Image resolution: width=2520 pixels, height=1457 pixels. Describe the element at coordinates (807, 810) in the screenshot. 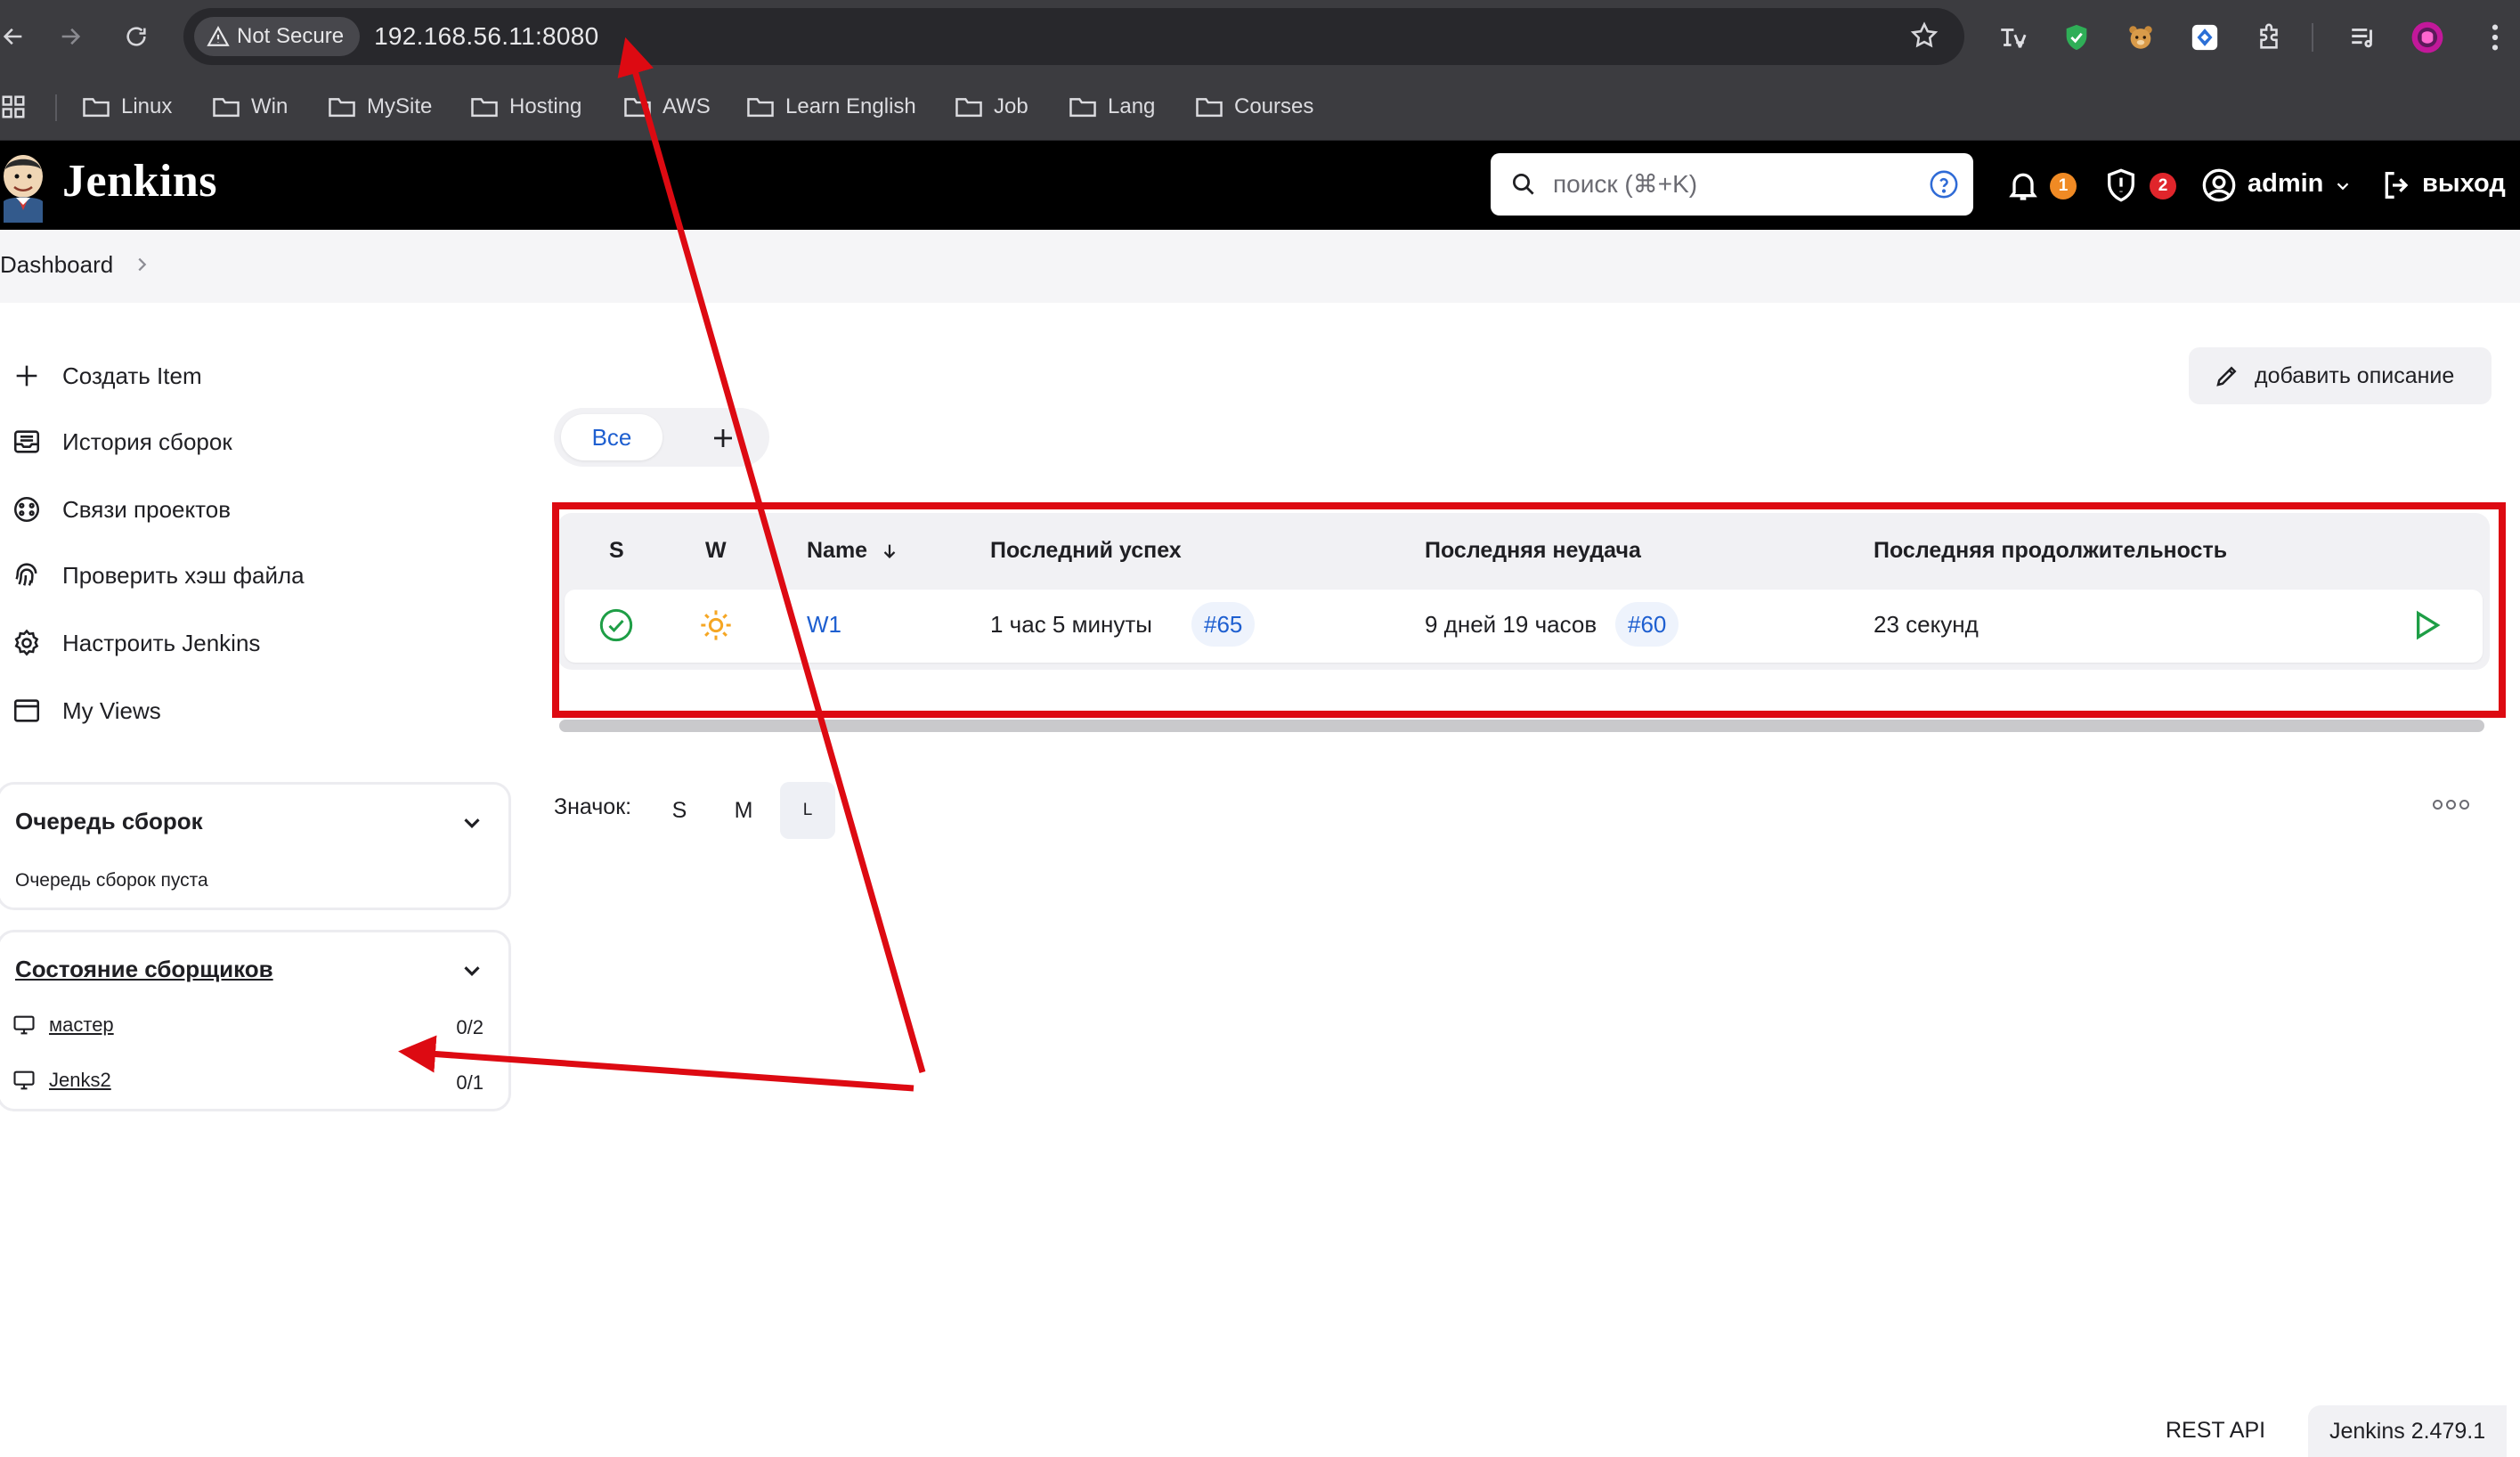

I see `icon-size-l: L` at that location.